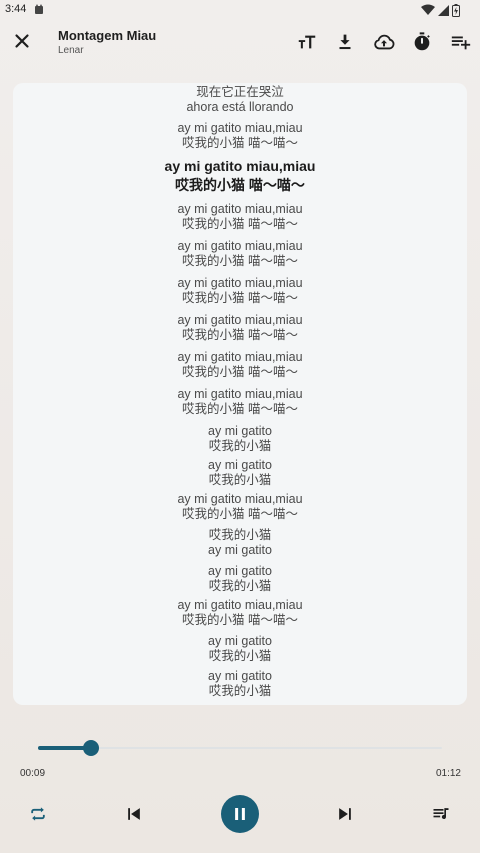 This screenshot has width=480, height=853. Describe the element at coordinates (16, 9) in the screenshot. I see `status-time: 3:44` at that location.